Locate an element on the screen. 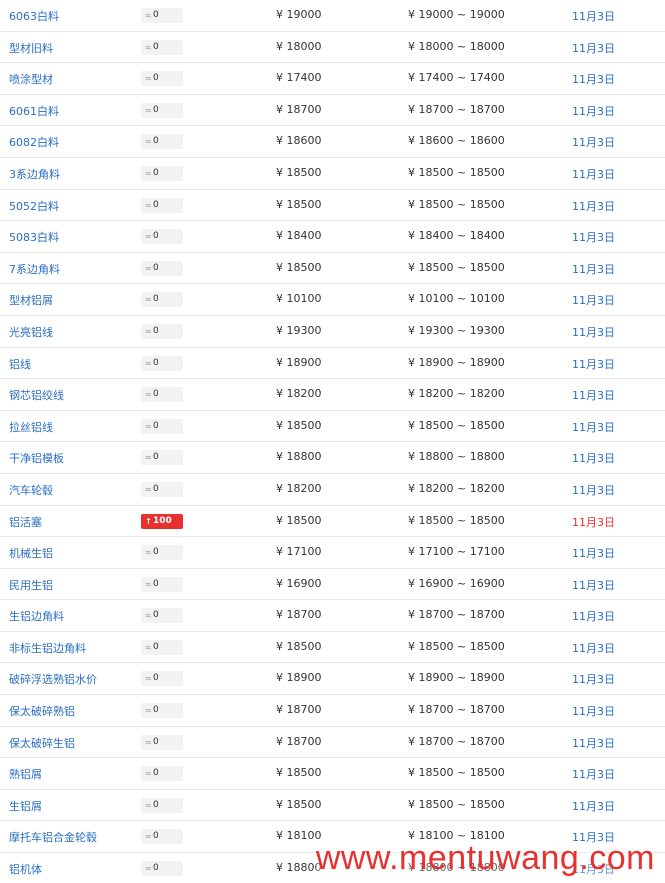  table-row: 熟铝屑 ≈0 ¥ 18500 ¥ 18500 ~ 18500 11月3日 is located at coordinates (332, 774).